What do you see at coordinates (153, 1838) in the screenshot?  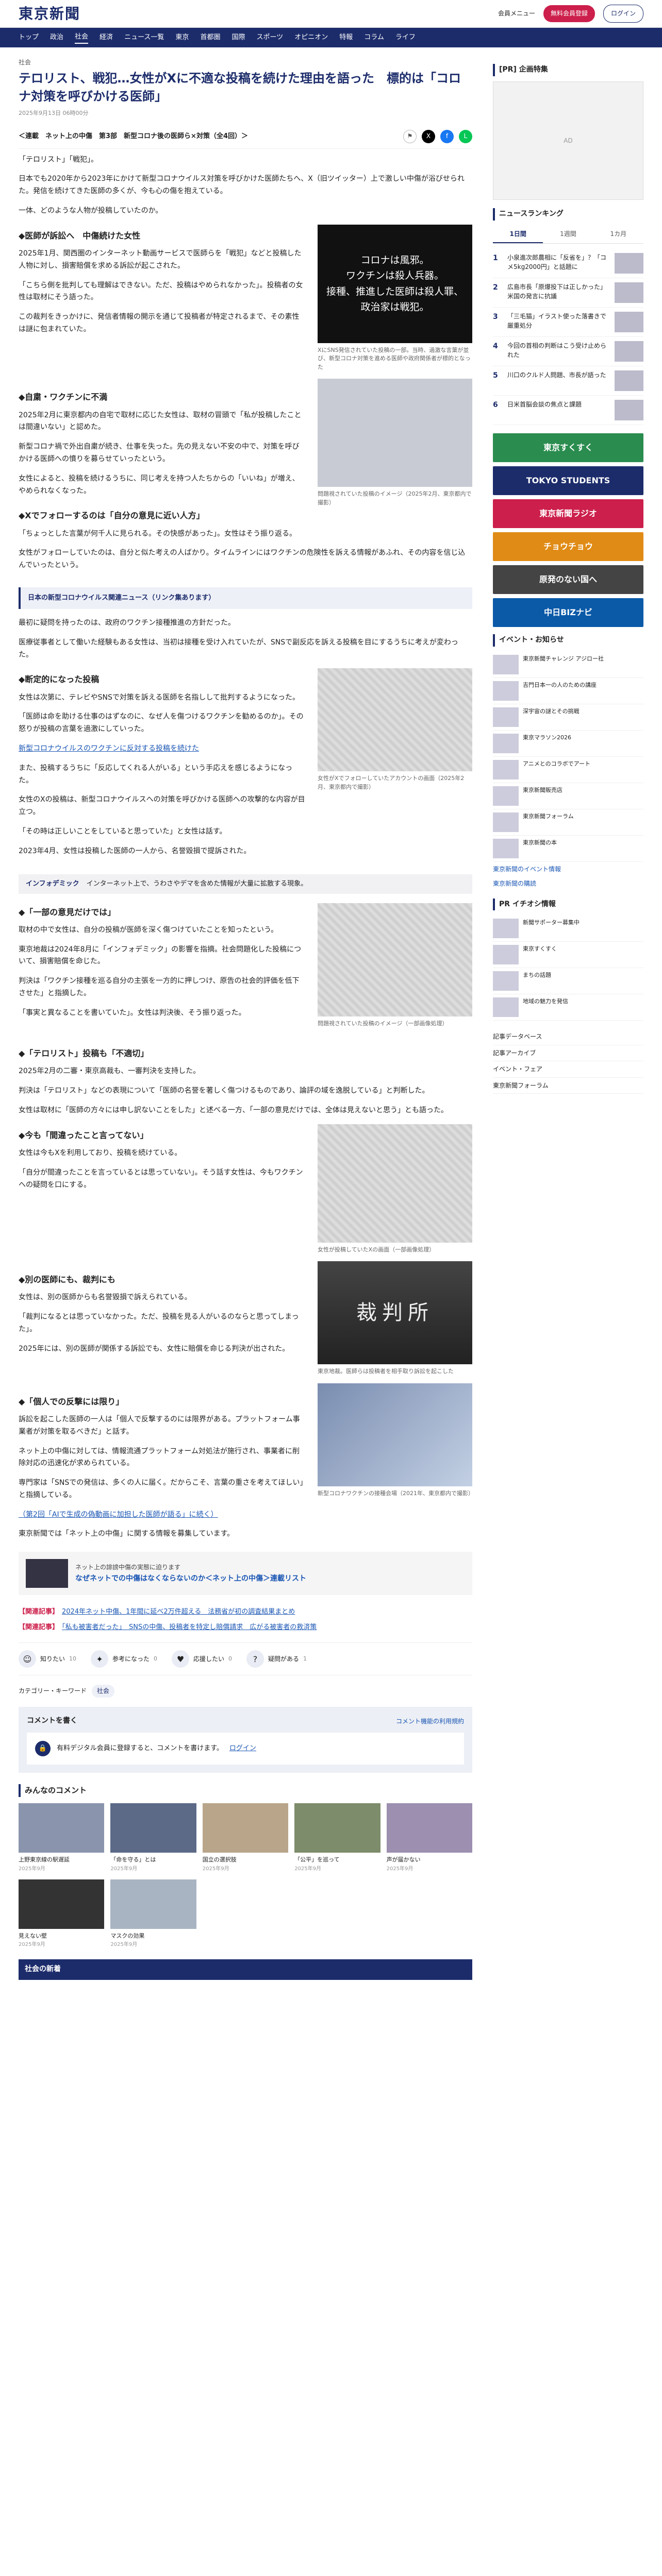 I see `popular-card: 「命を守る」とは 2025年9月` at bounding box center [153, 1838].